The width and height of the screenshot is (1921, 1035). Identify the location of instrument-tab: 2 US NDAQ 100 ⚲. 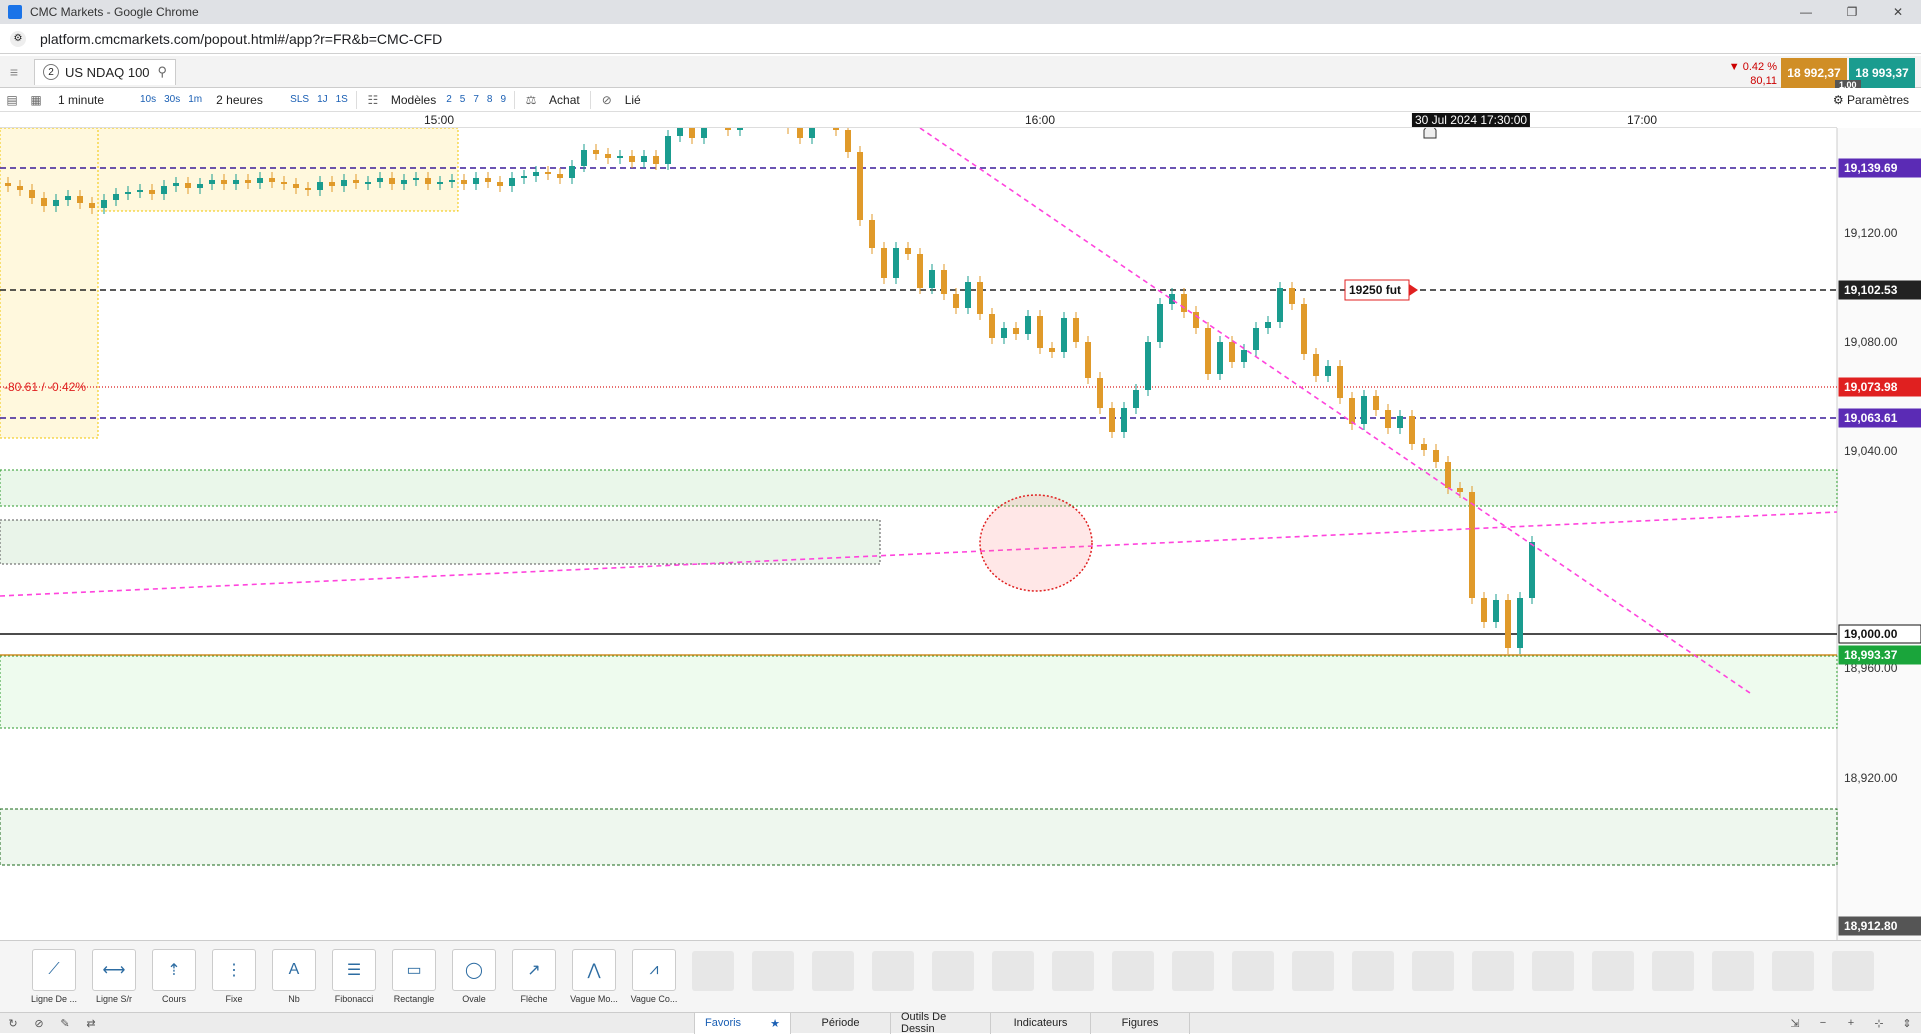
(105, 71).